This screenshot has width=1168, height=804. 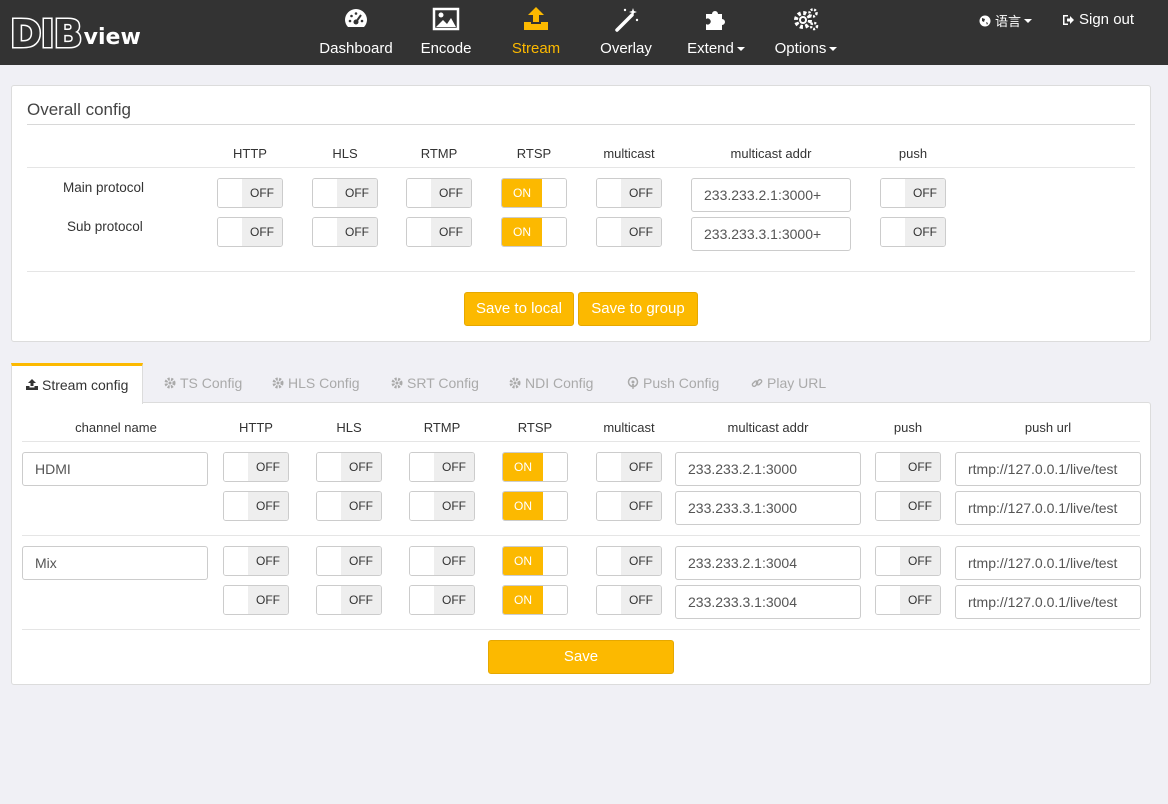 I want to click on row-label-sub: Sub protocol, so click(x=105, y=226).